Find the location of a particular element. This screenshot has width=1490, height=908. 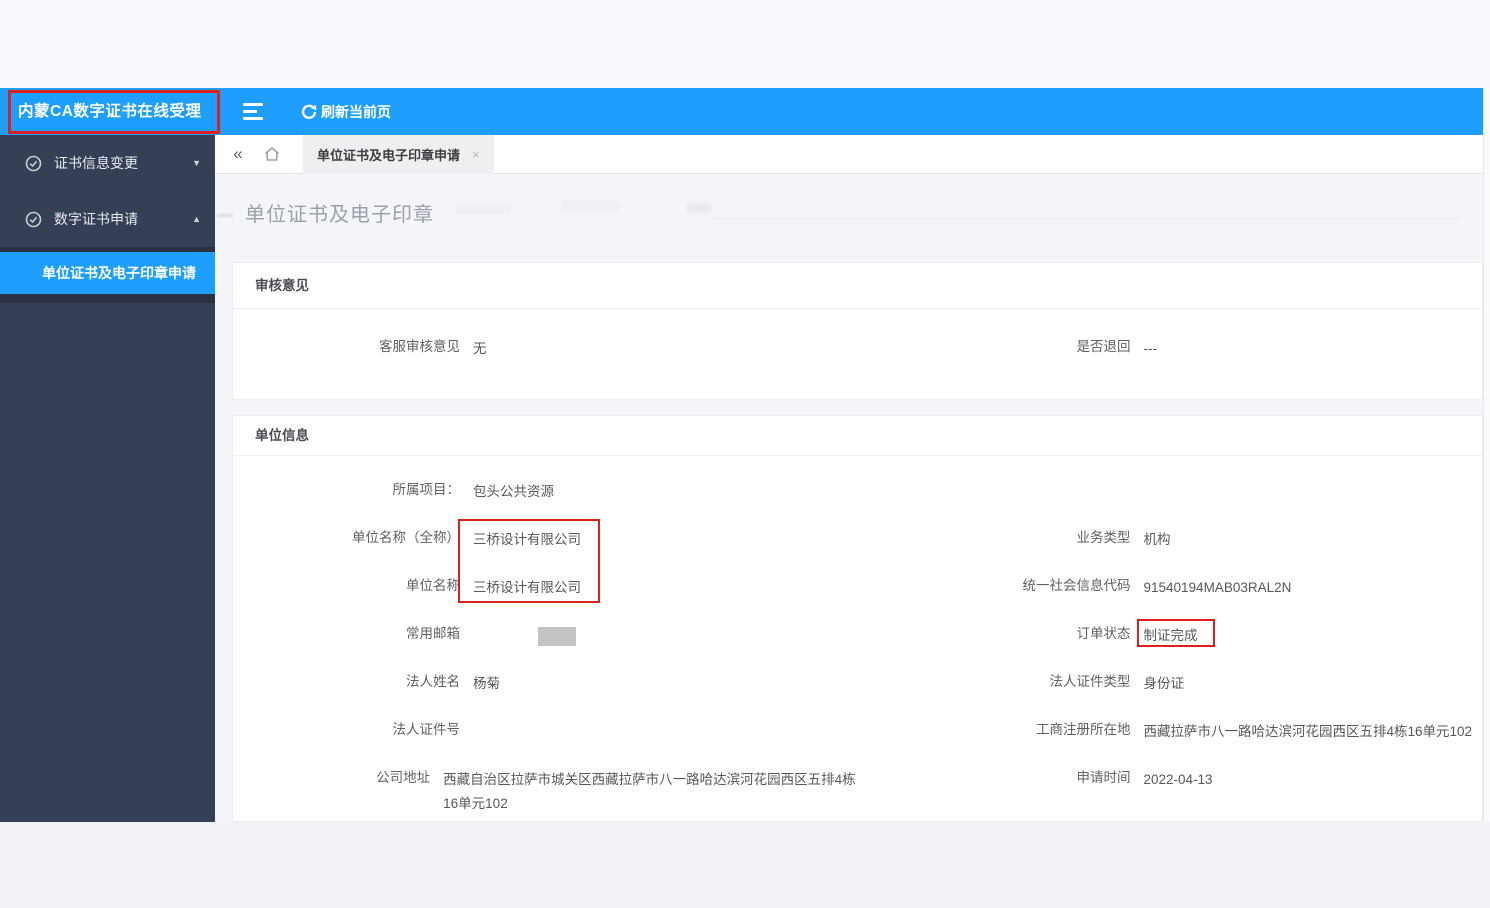

close-tab-icon: × is located at coordinates (476, 154).